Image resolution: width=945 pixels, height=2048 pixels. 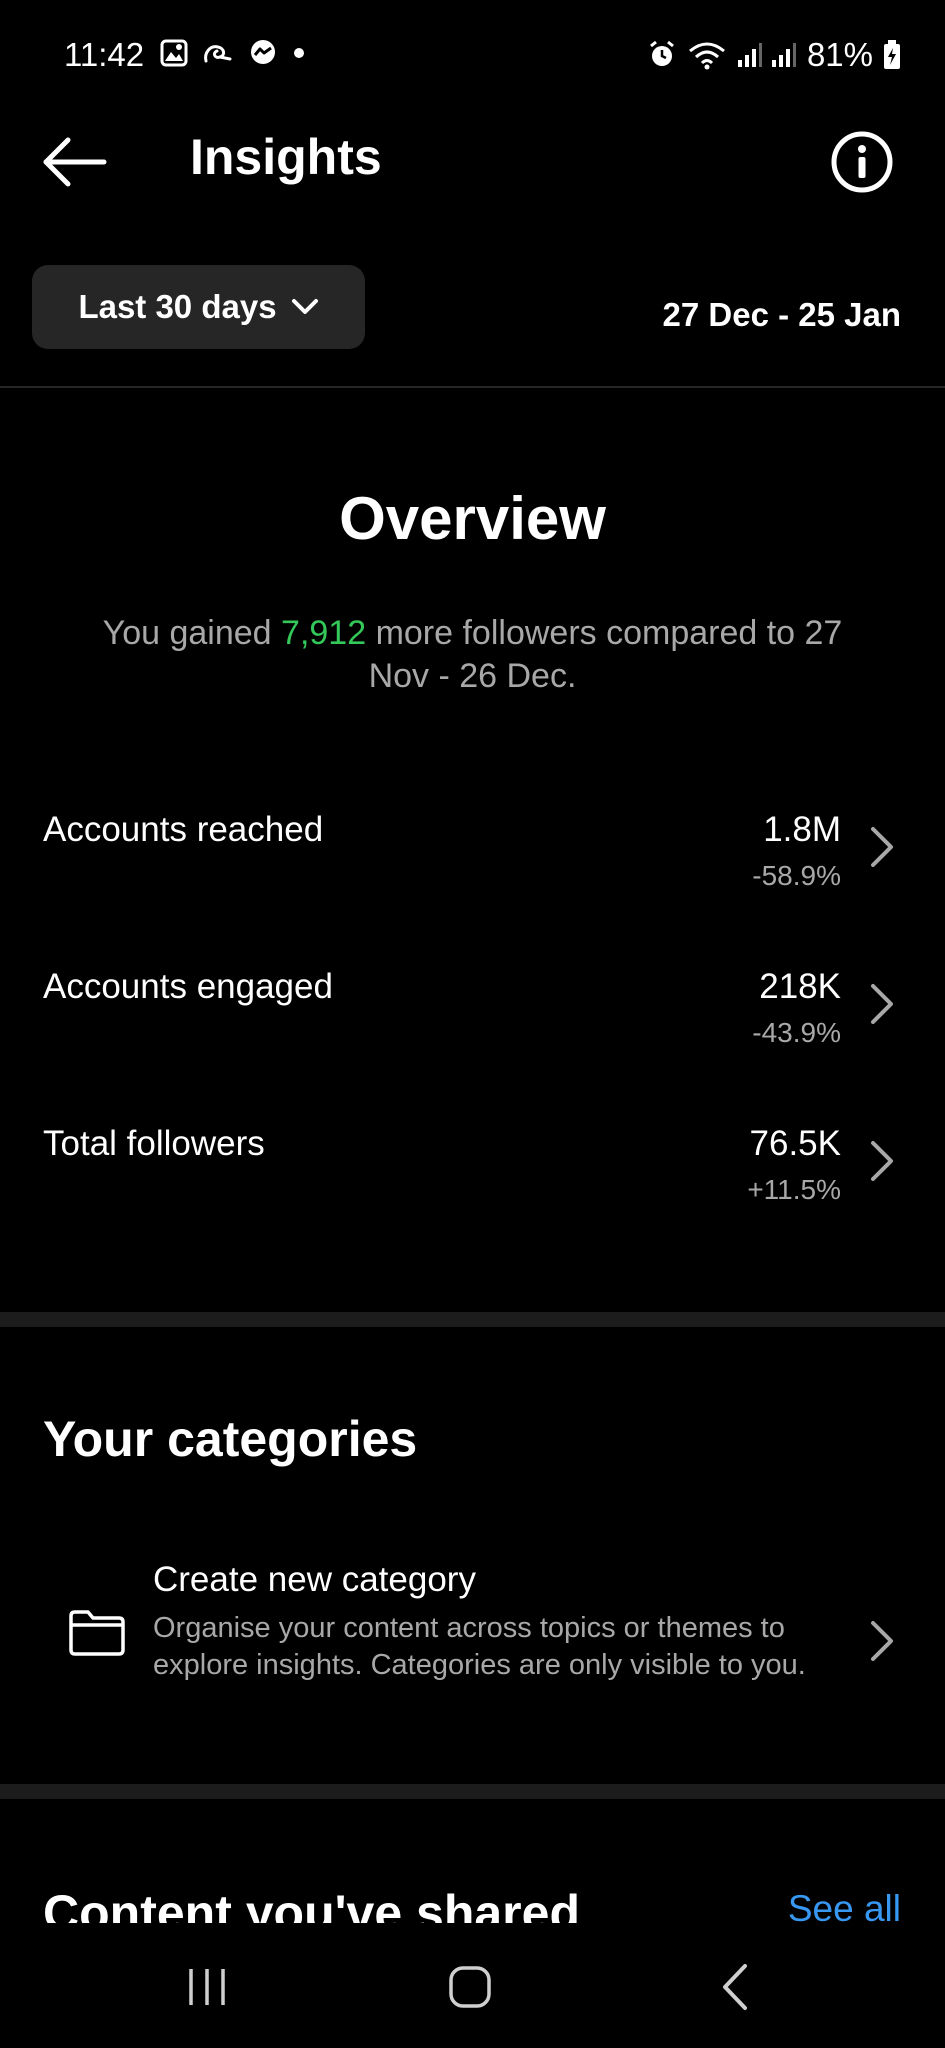 I want to click on metric-label: Accounts reached, so click(x=183, y=829).